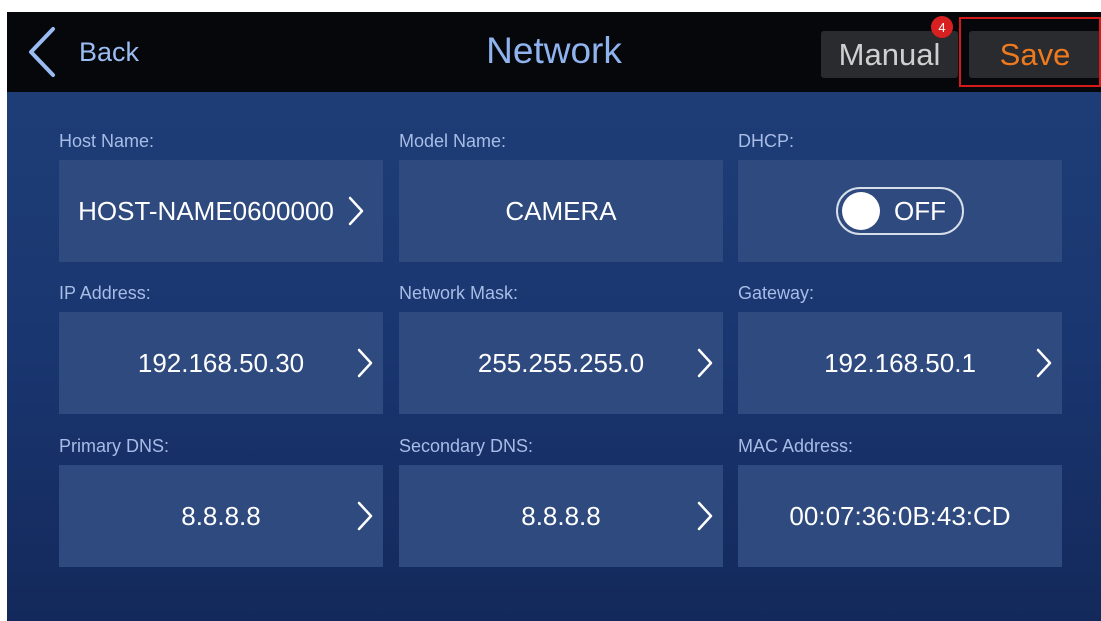  I want to click on network-mask-field: 255.255.255.0, so click(561, 363).